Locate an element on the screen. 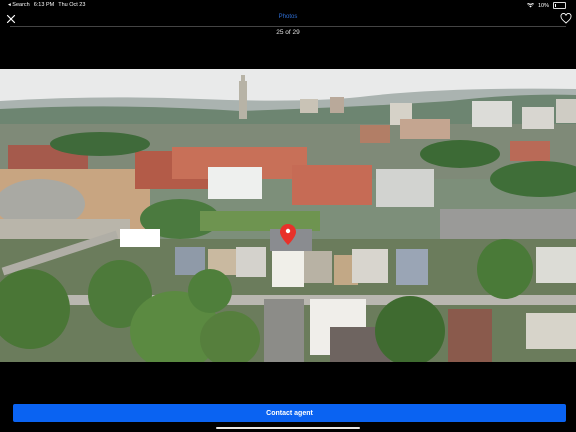 The image size is (576, 432). home-indicator is located at coordinates (288, 428).